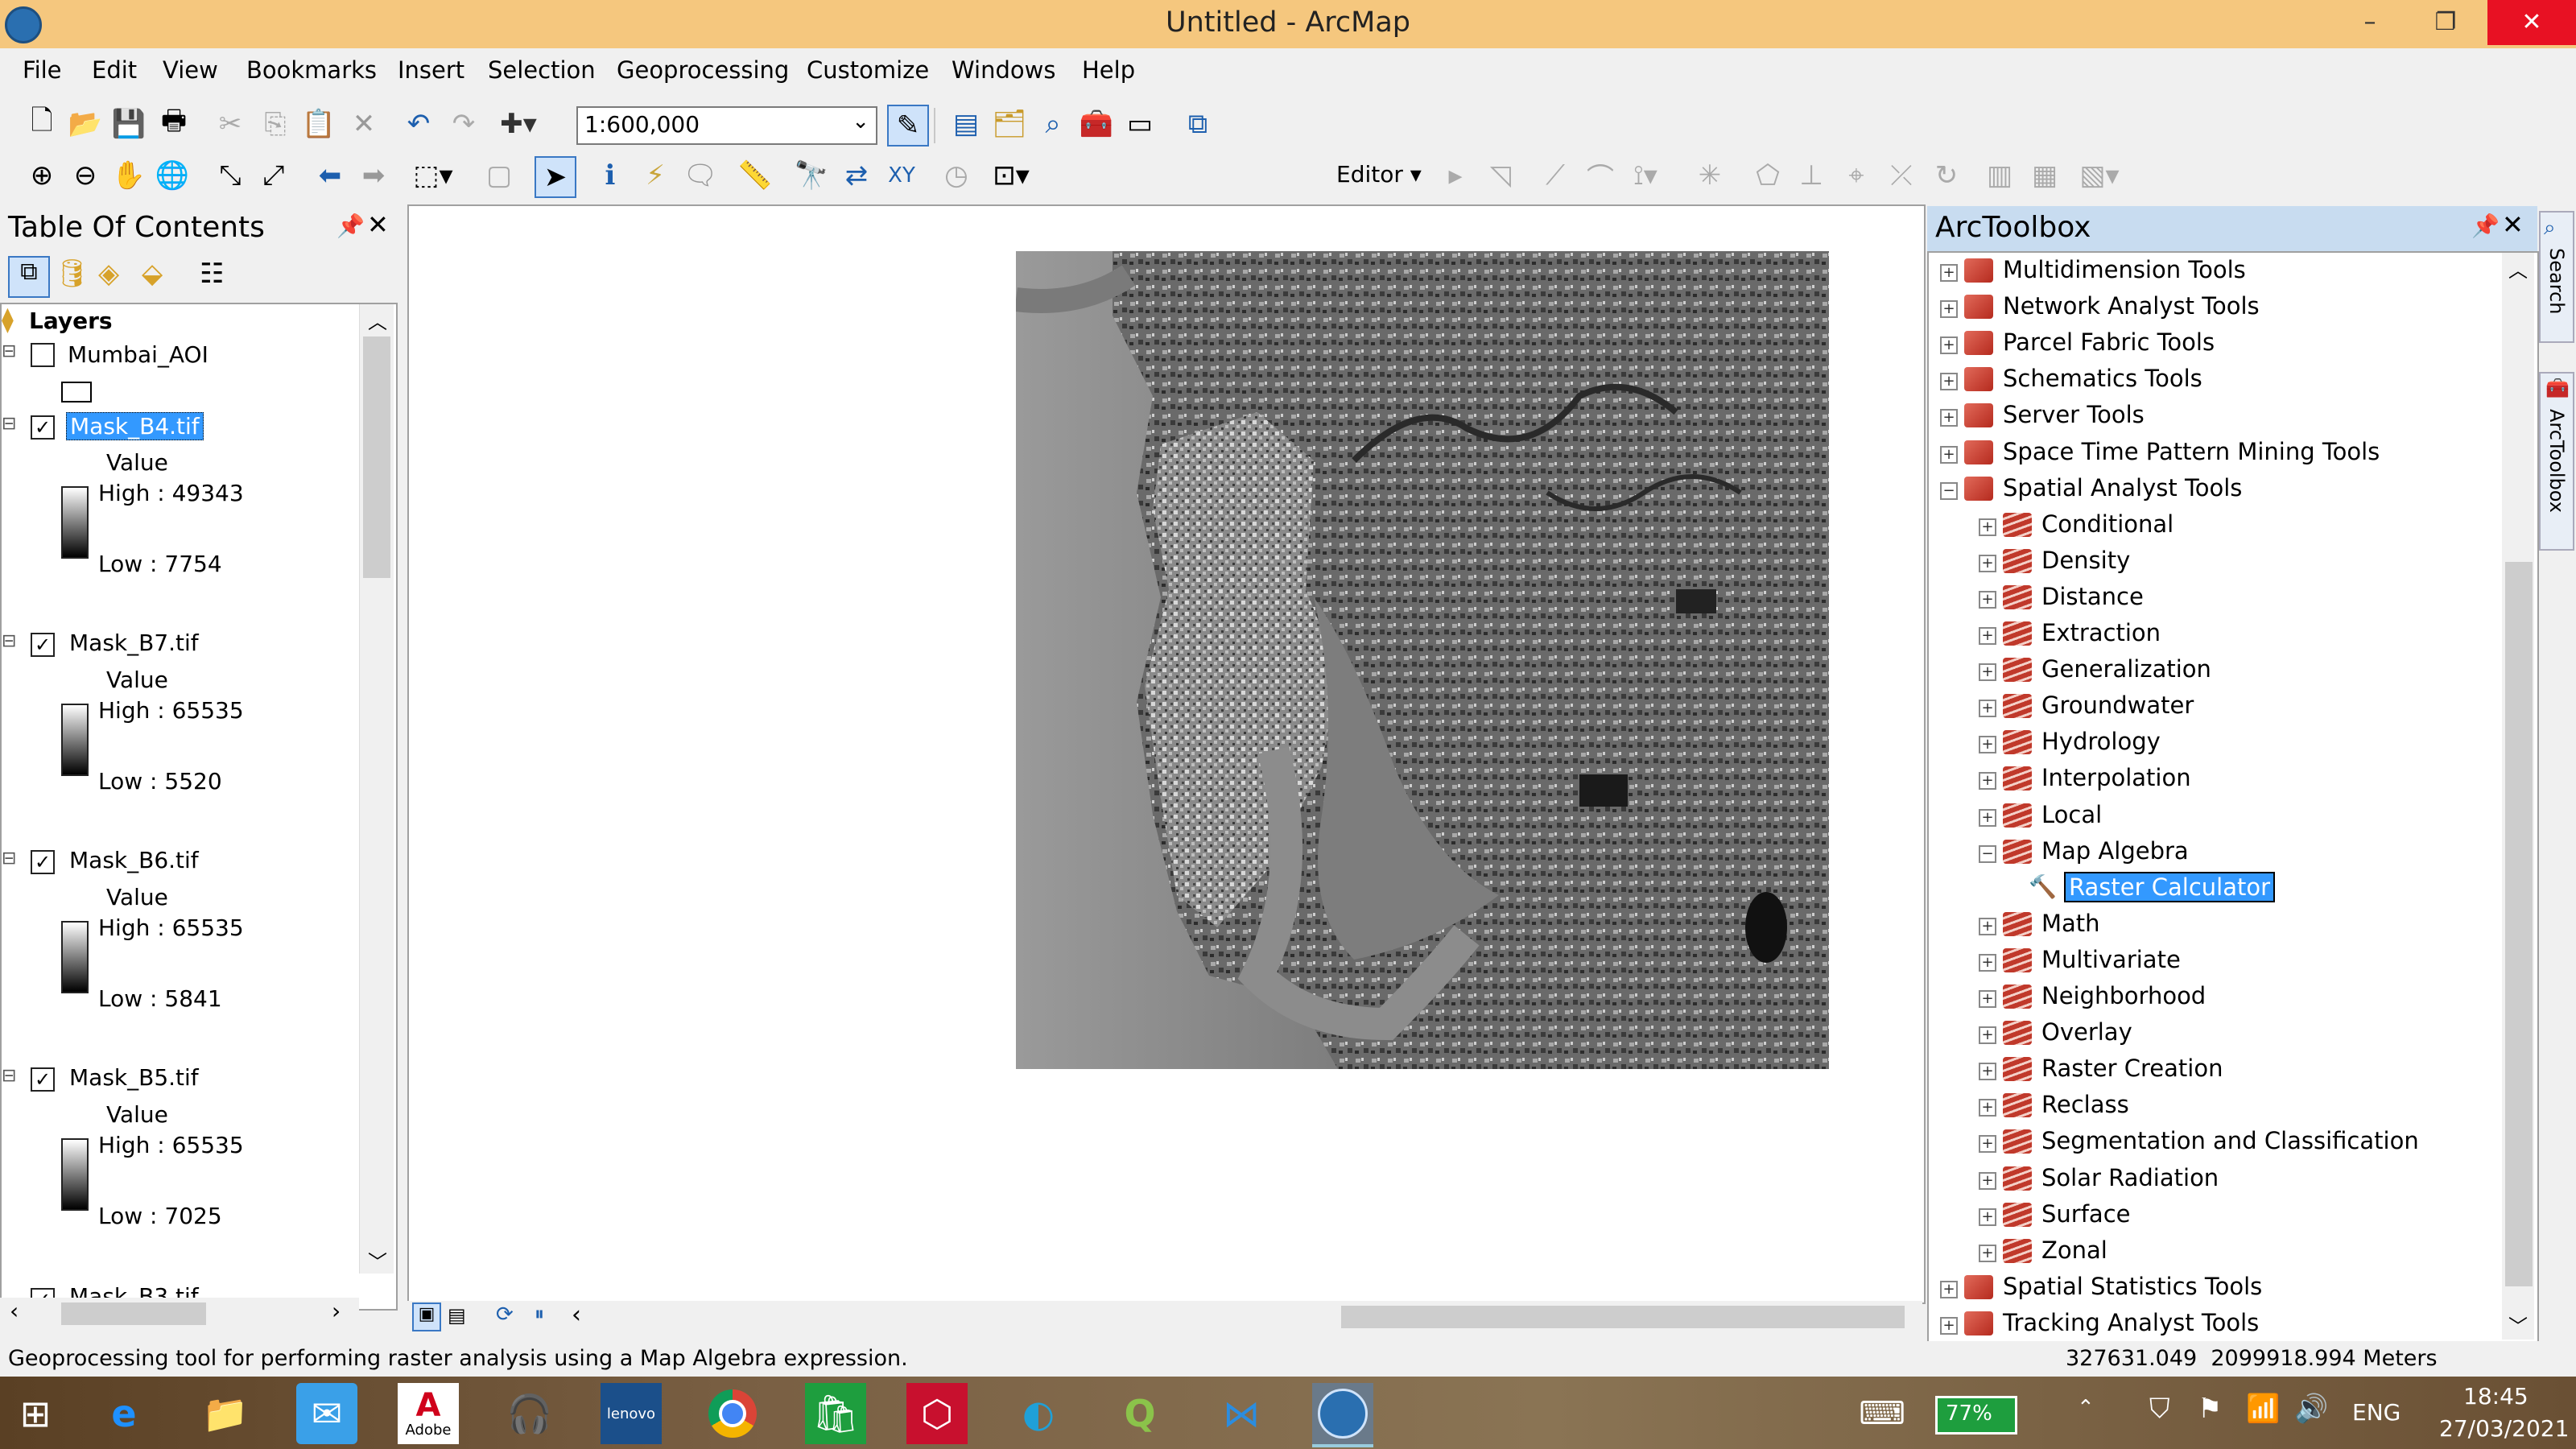 Image resolution: width=2576 pixels, height=1449 pixels. I want to click on toolbox-item: + Groundwater, so click(2210, 708).